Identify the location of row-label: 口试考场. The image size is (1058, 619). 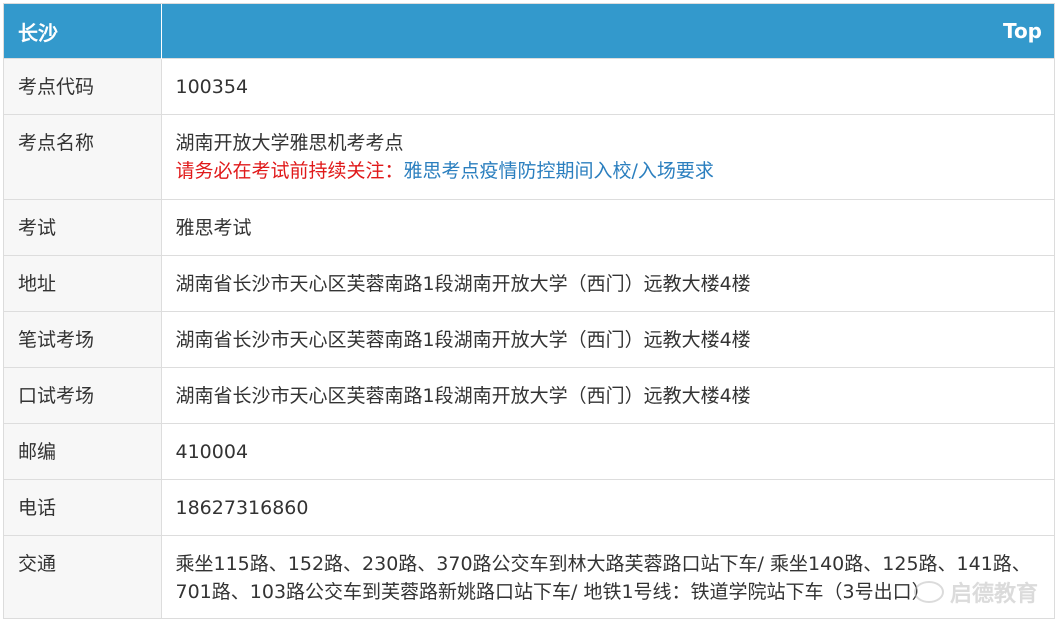
(83, 395).